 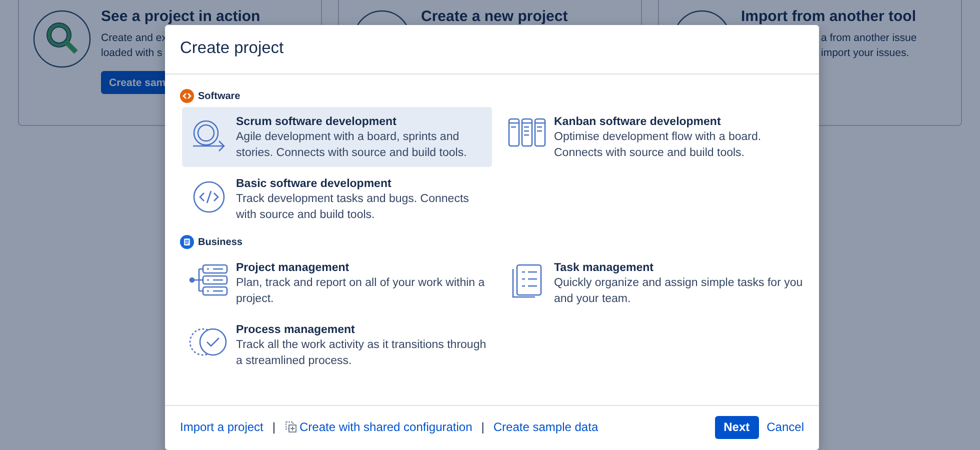 What do you see at coordinates (353, 207) in the screenshot?
I see `option-description: Track development tasks and bugs. Connects with source and build tools.` at bounding box center [353, 207].